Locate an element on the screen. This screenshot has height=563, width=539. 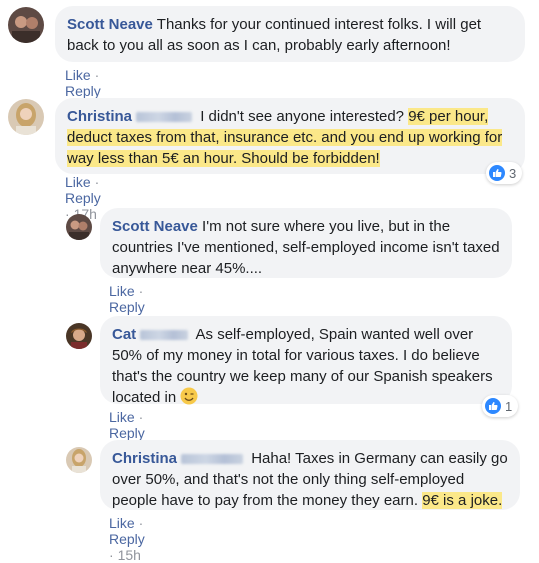
reaction-number: 1 is located at coordinates (509, 406).